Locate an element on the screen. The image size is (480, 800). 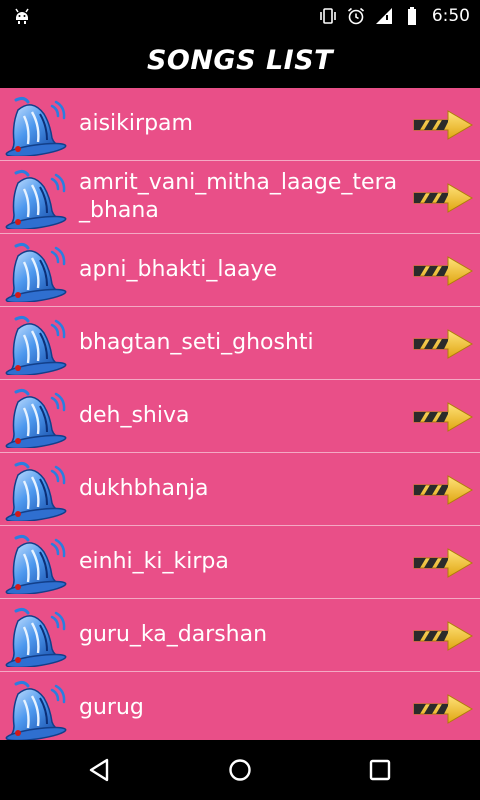
page-title: SONGS LIST is located at coordinates (240, 60).